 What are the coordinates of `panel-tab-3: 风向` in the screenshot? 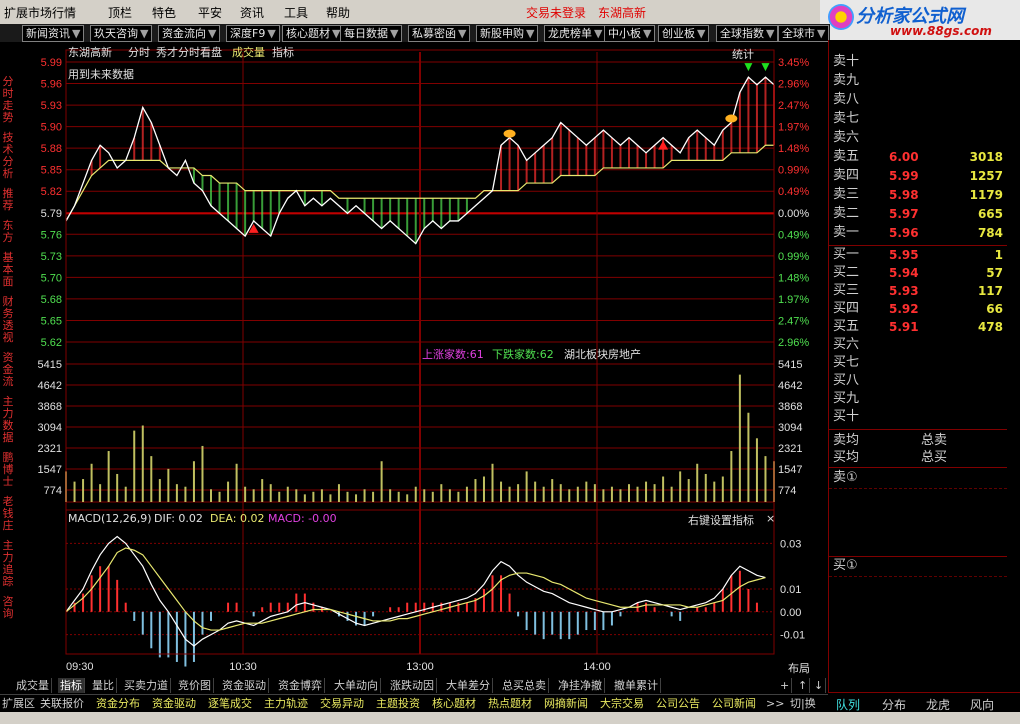 It's located at (982, 704).